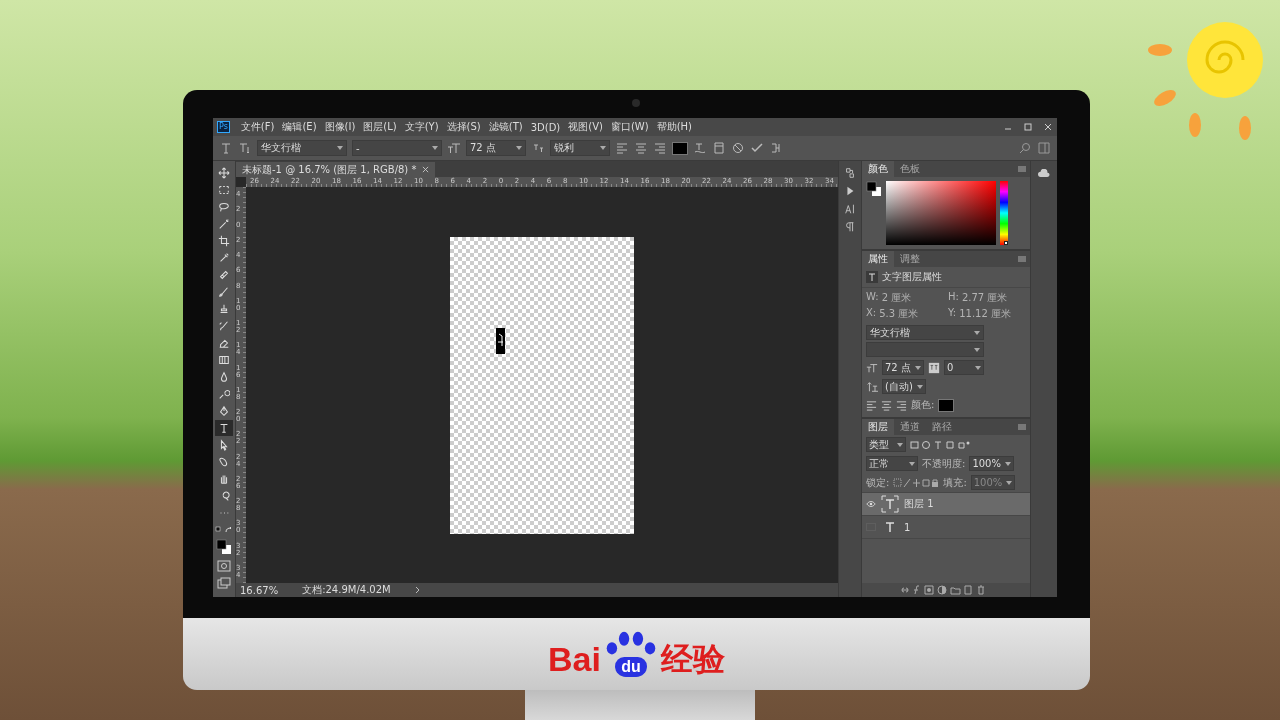  I want to click on dodge-icon, so click(224, 394).